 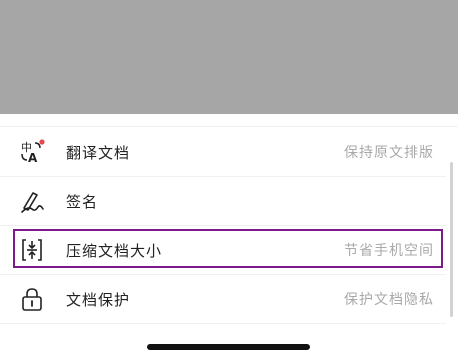 What do you see at coordinates (32, 201) in the screenshot?
I see `signature-icon` at bounding box center [32, 201].